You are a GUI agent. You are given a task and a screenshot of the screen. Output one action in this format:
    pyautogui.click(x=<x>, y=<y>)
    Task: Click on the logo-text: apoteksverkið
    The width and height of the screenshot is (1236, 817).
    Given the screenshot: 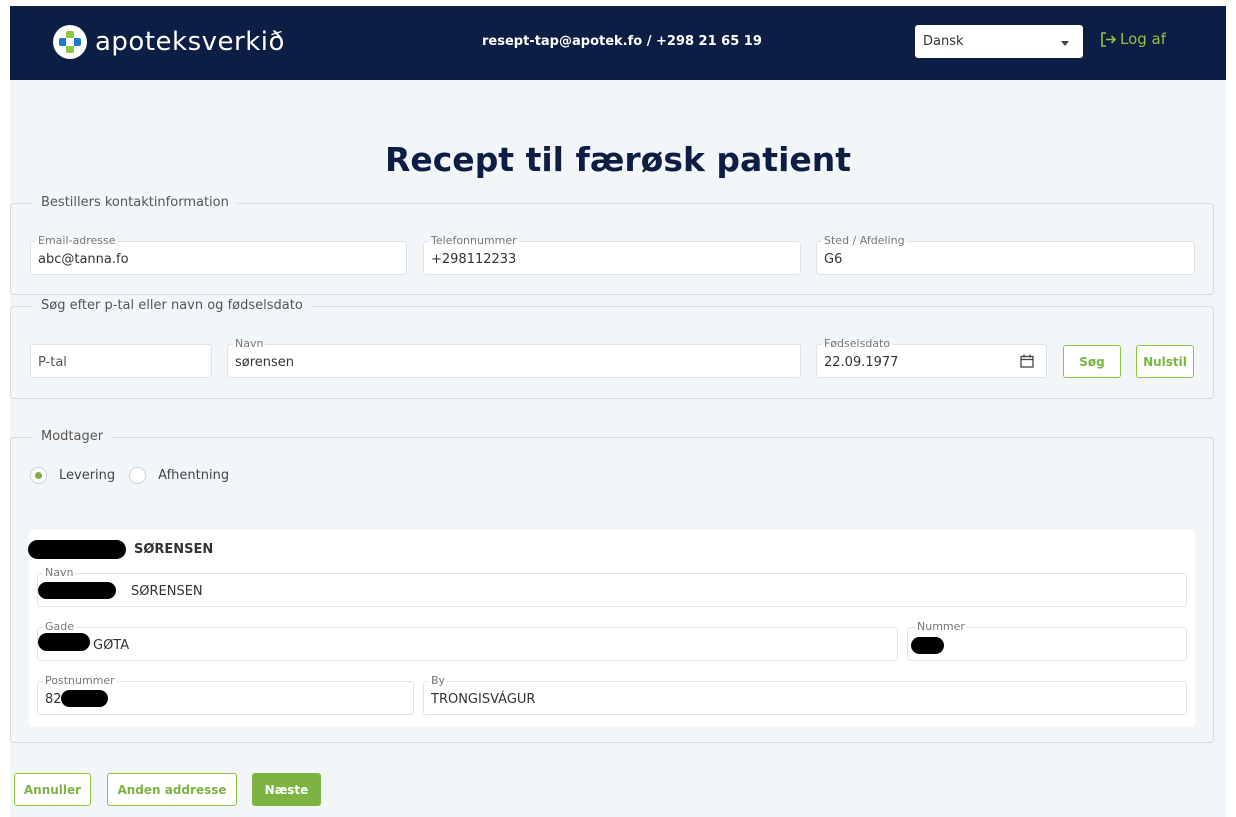 What is the action you would take?
    pyautogui.click(x=190, y=42)
    